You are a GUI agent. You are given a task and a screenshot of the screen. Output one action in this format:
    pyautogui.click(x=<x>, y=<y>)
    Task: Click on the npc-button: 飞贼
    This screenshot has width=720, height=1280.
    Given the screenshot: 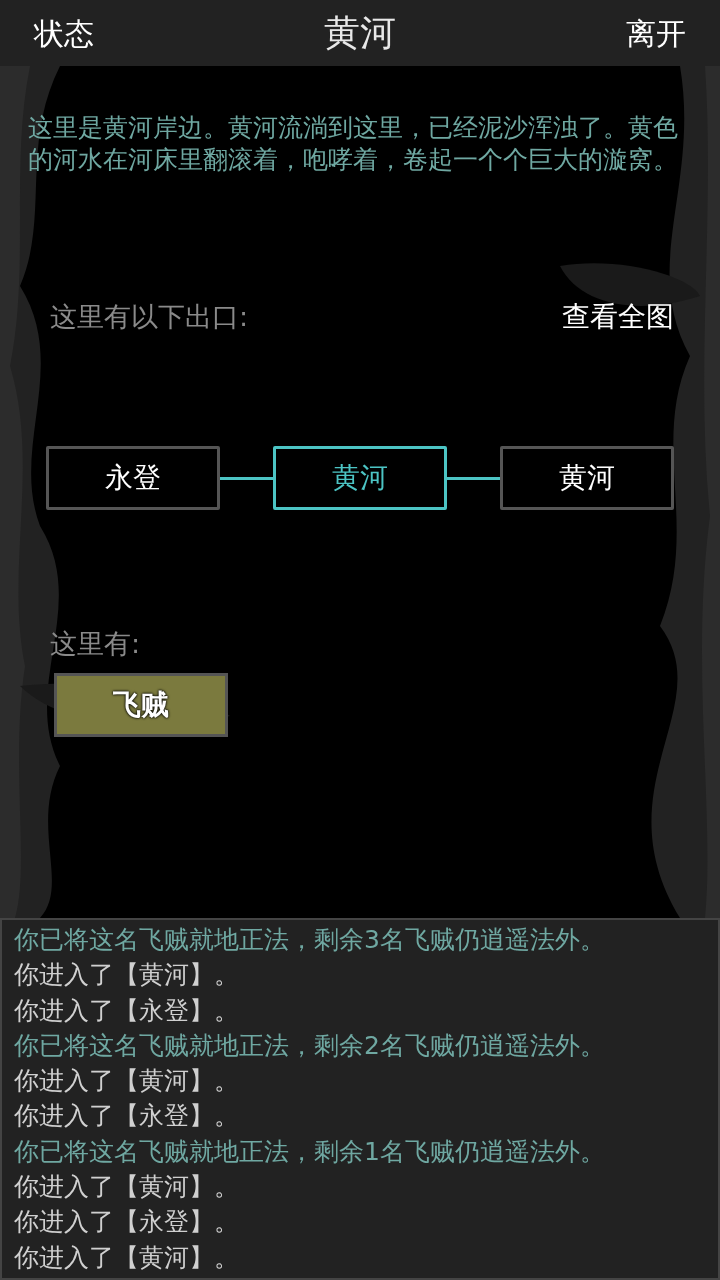 What is the action you would take?
    pyautogui.click(x=141, y=704)
    